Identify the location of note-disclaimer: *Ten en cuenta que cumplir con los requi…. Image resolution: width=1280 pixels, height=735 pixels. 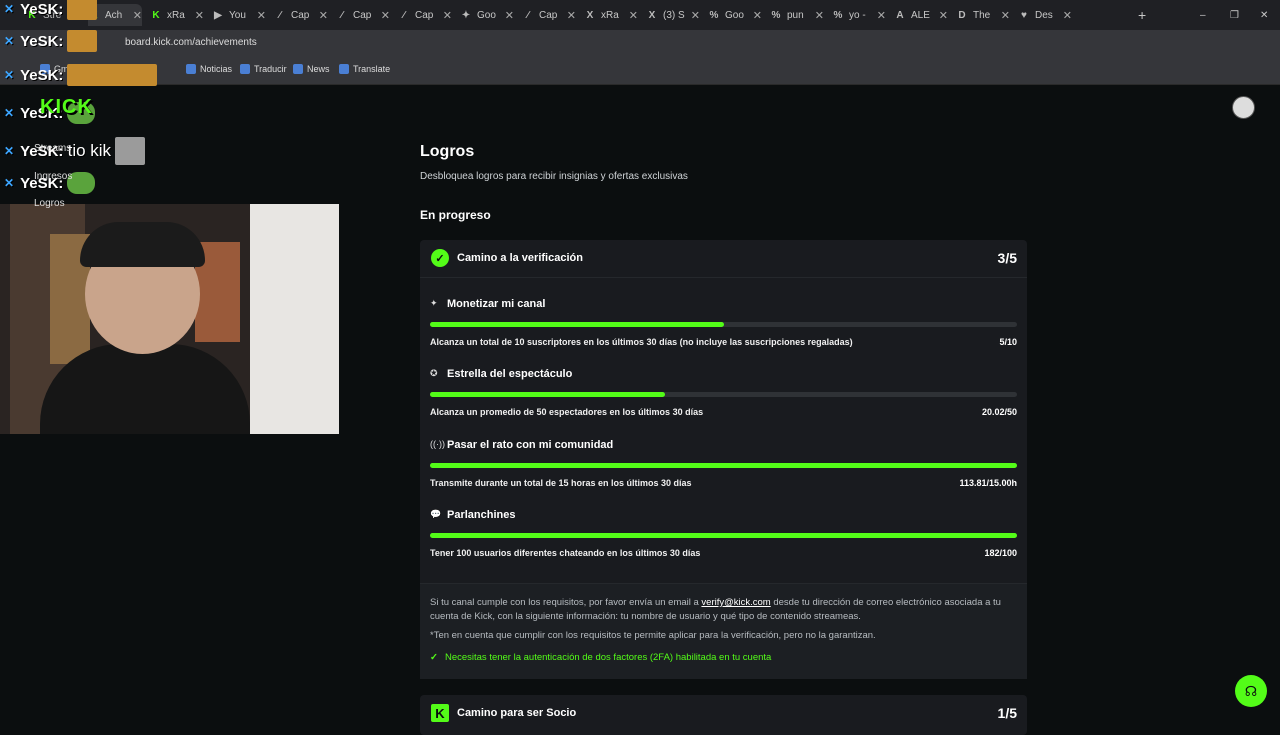
(653, 635).